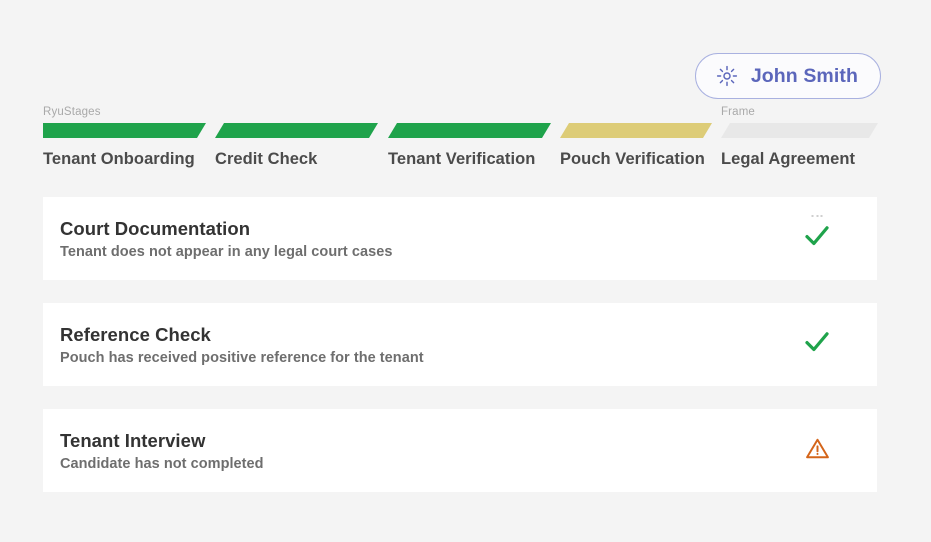  I want to click on stage-label: Tenant Onboarding, so click(119, 159).